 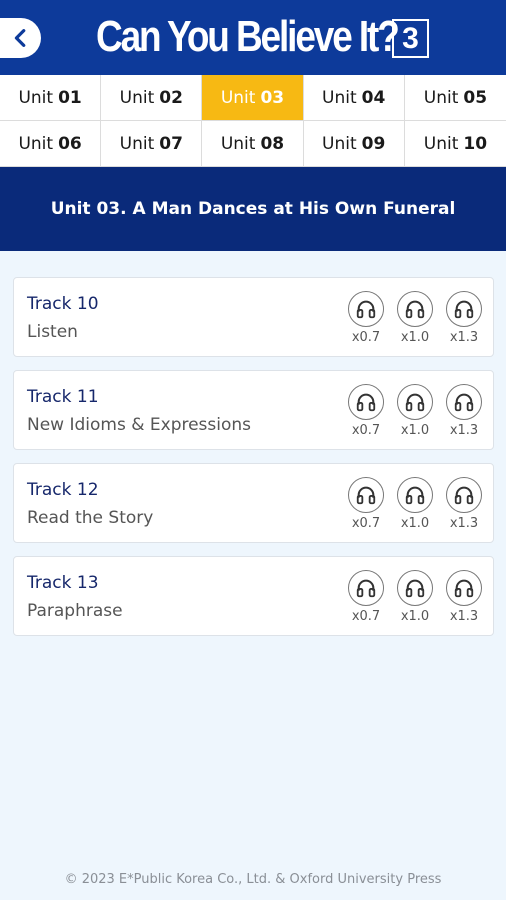 What do you see at coordinates (253, 503) in the screenshot?
I see `track-card: Track 12 Read the Story x0.7 x1.0 x1.3` at bounding box center [253, 503].